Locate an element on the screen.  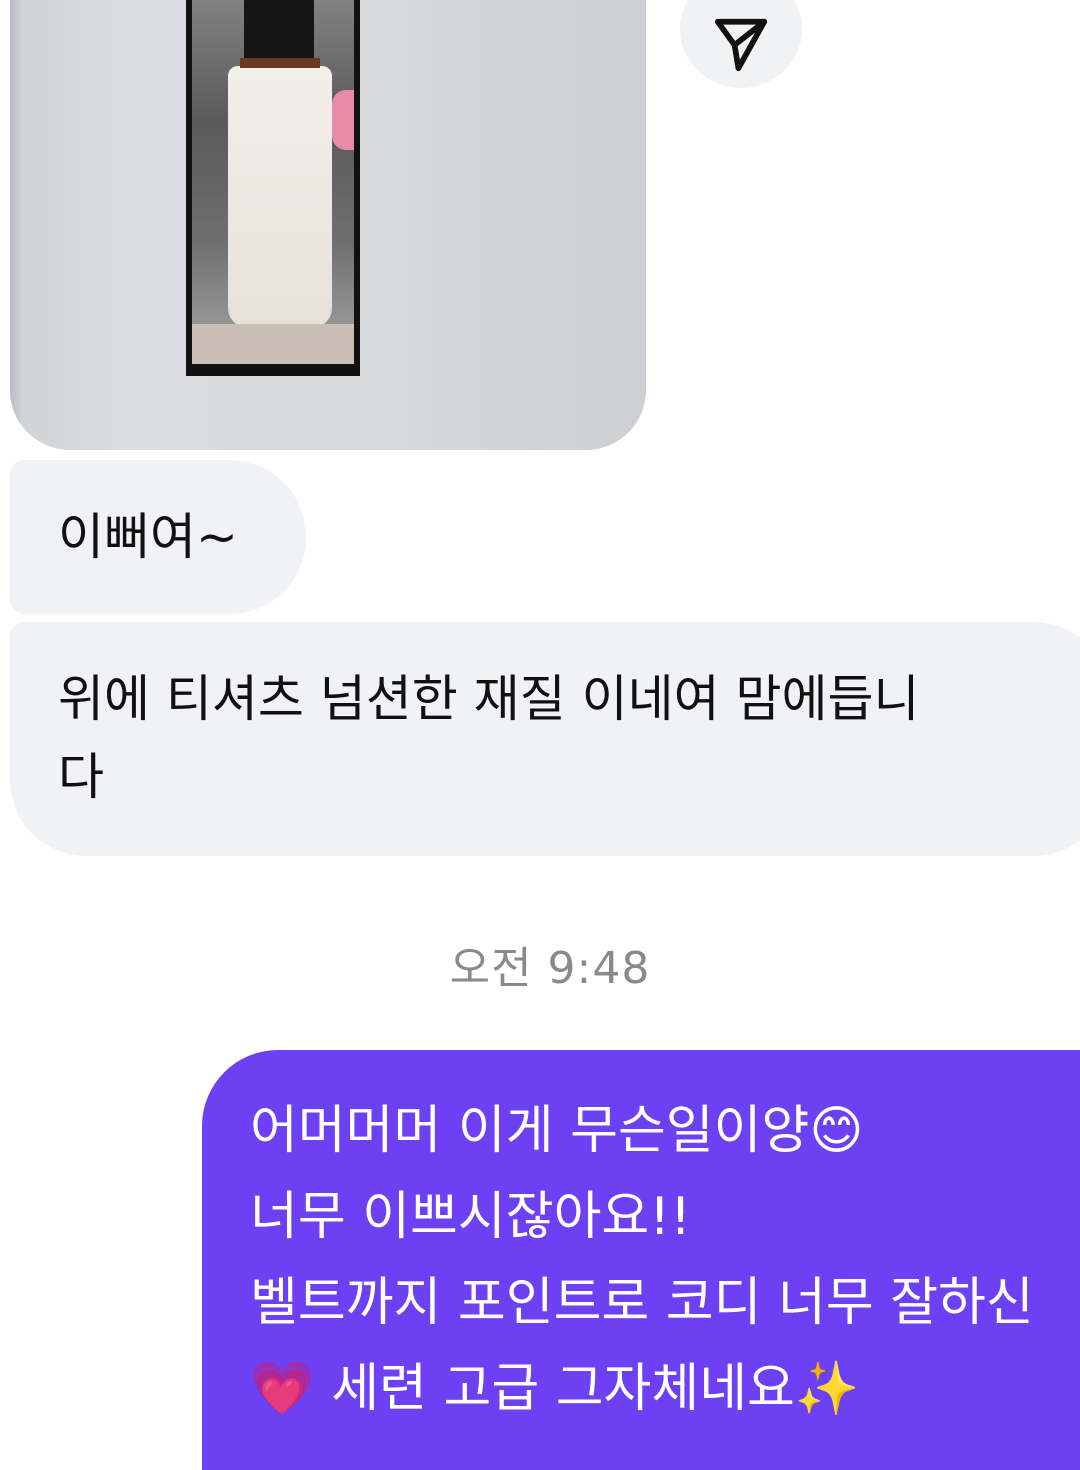
photo-mirror is located at coordinates (273, 188).